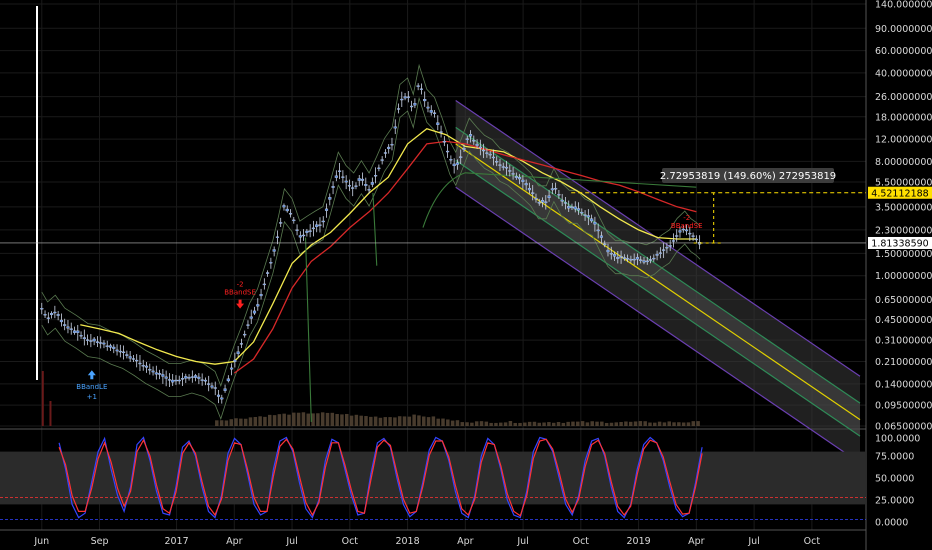 The height and width of the screenshot is (550, 932). Describe the element at coordinates (903, 254) in the screenshot. I see `price-tick-label: 1.50000000` at that location.